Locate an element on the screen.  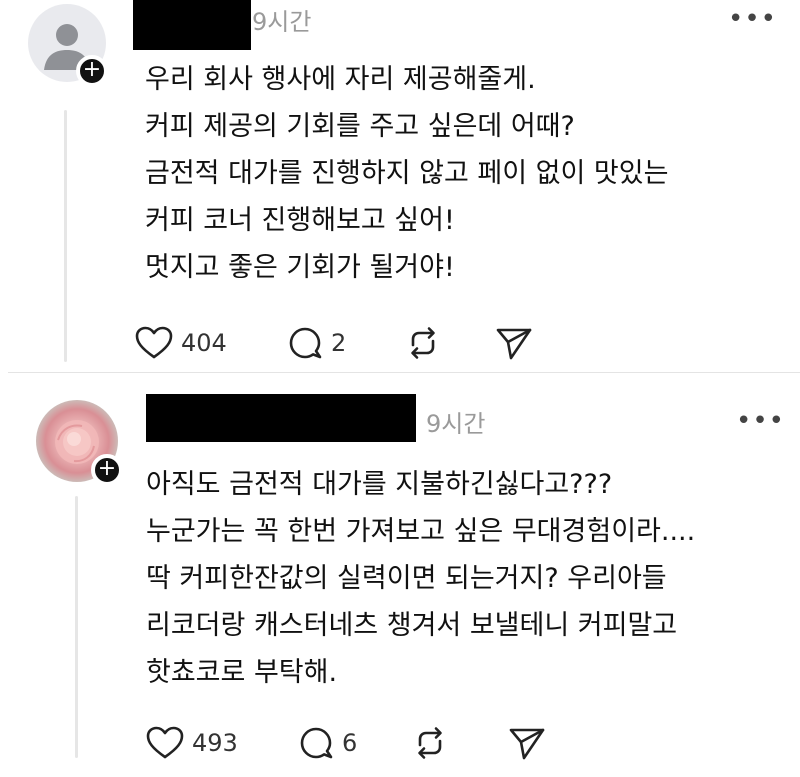
post-text-line: 우리 회사 행사에 자리 제공해줄게. is located at coordinates (340, 79).